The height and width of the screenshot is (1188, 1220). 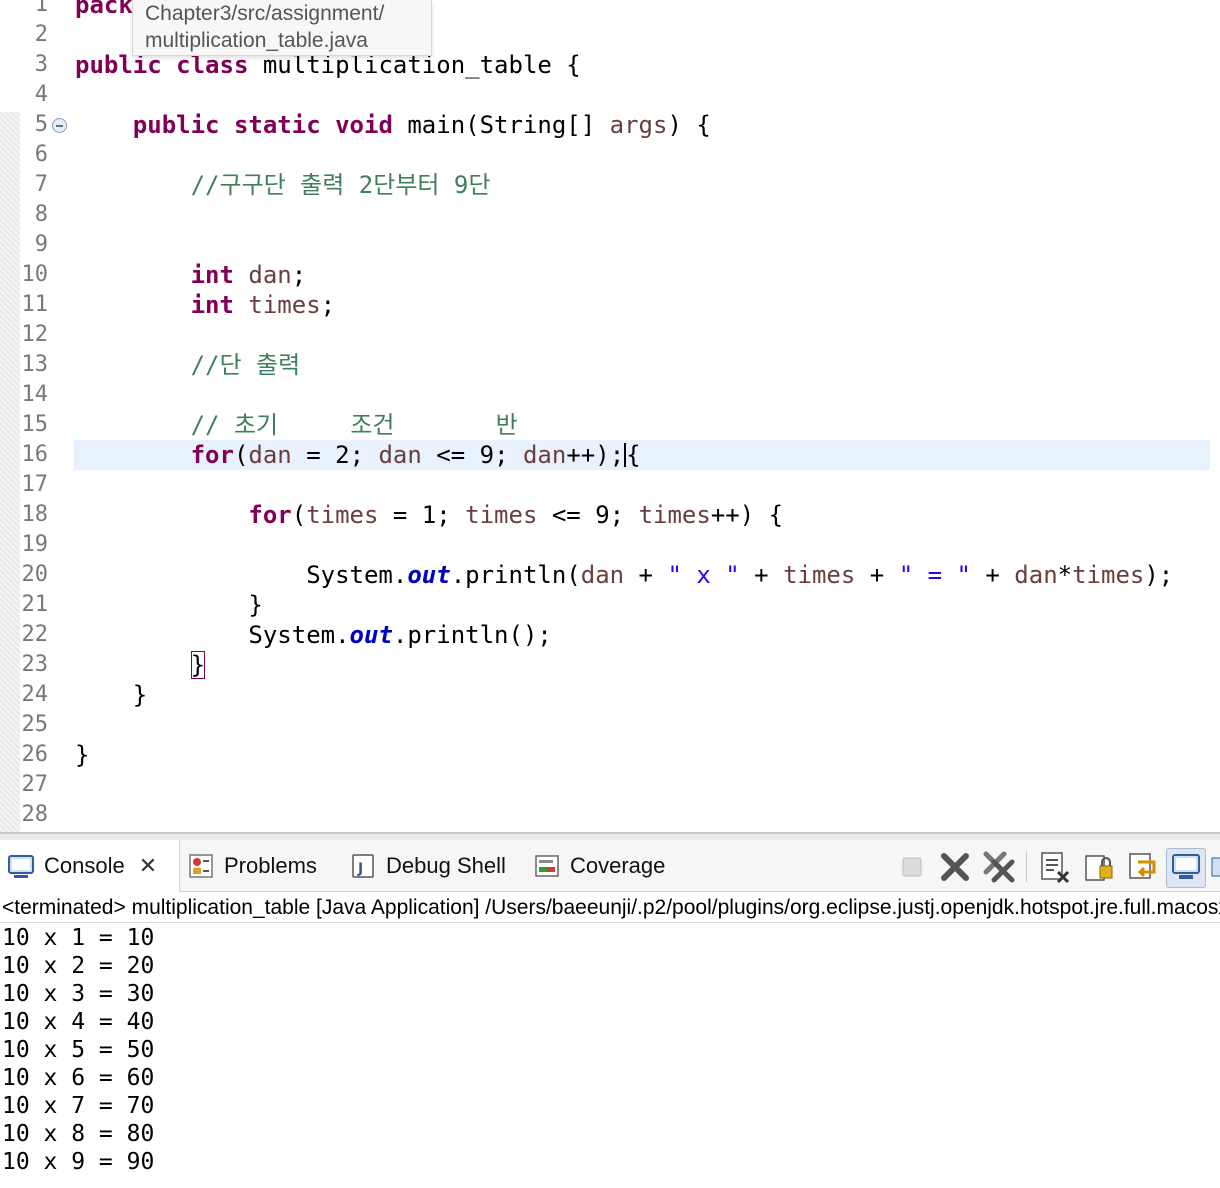 What do you see at coordinates (360, 869) in the screenshot?
I see `svg-text: J` at bounding box center [360, 869].